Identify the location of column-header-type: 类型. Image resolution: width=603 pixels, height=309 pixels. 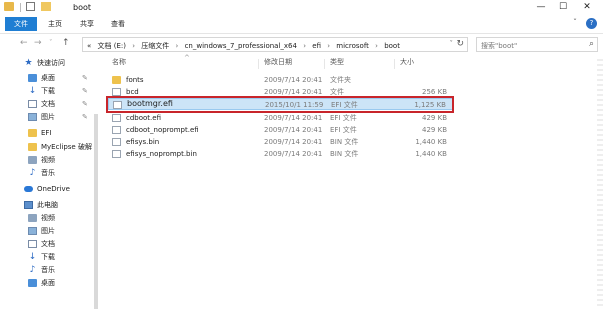
(337, 62).